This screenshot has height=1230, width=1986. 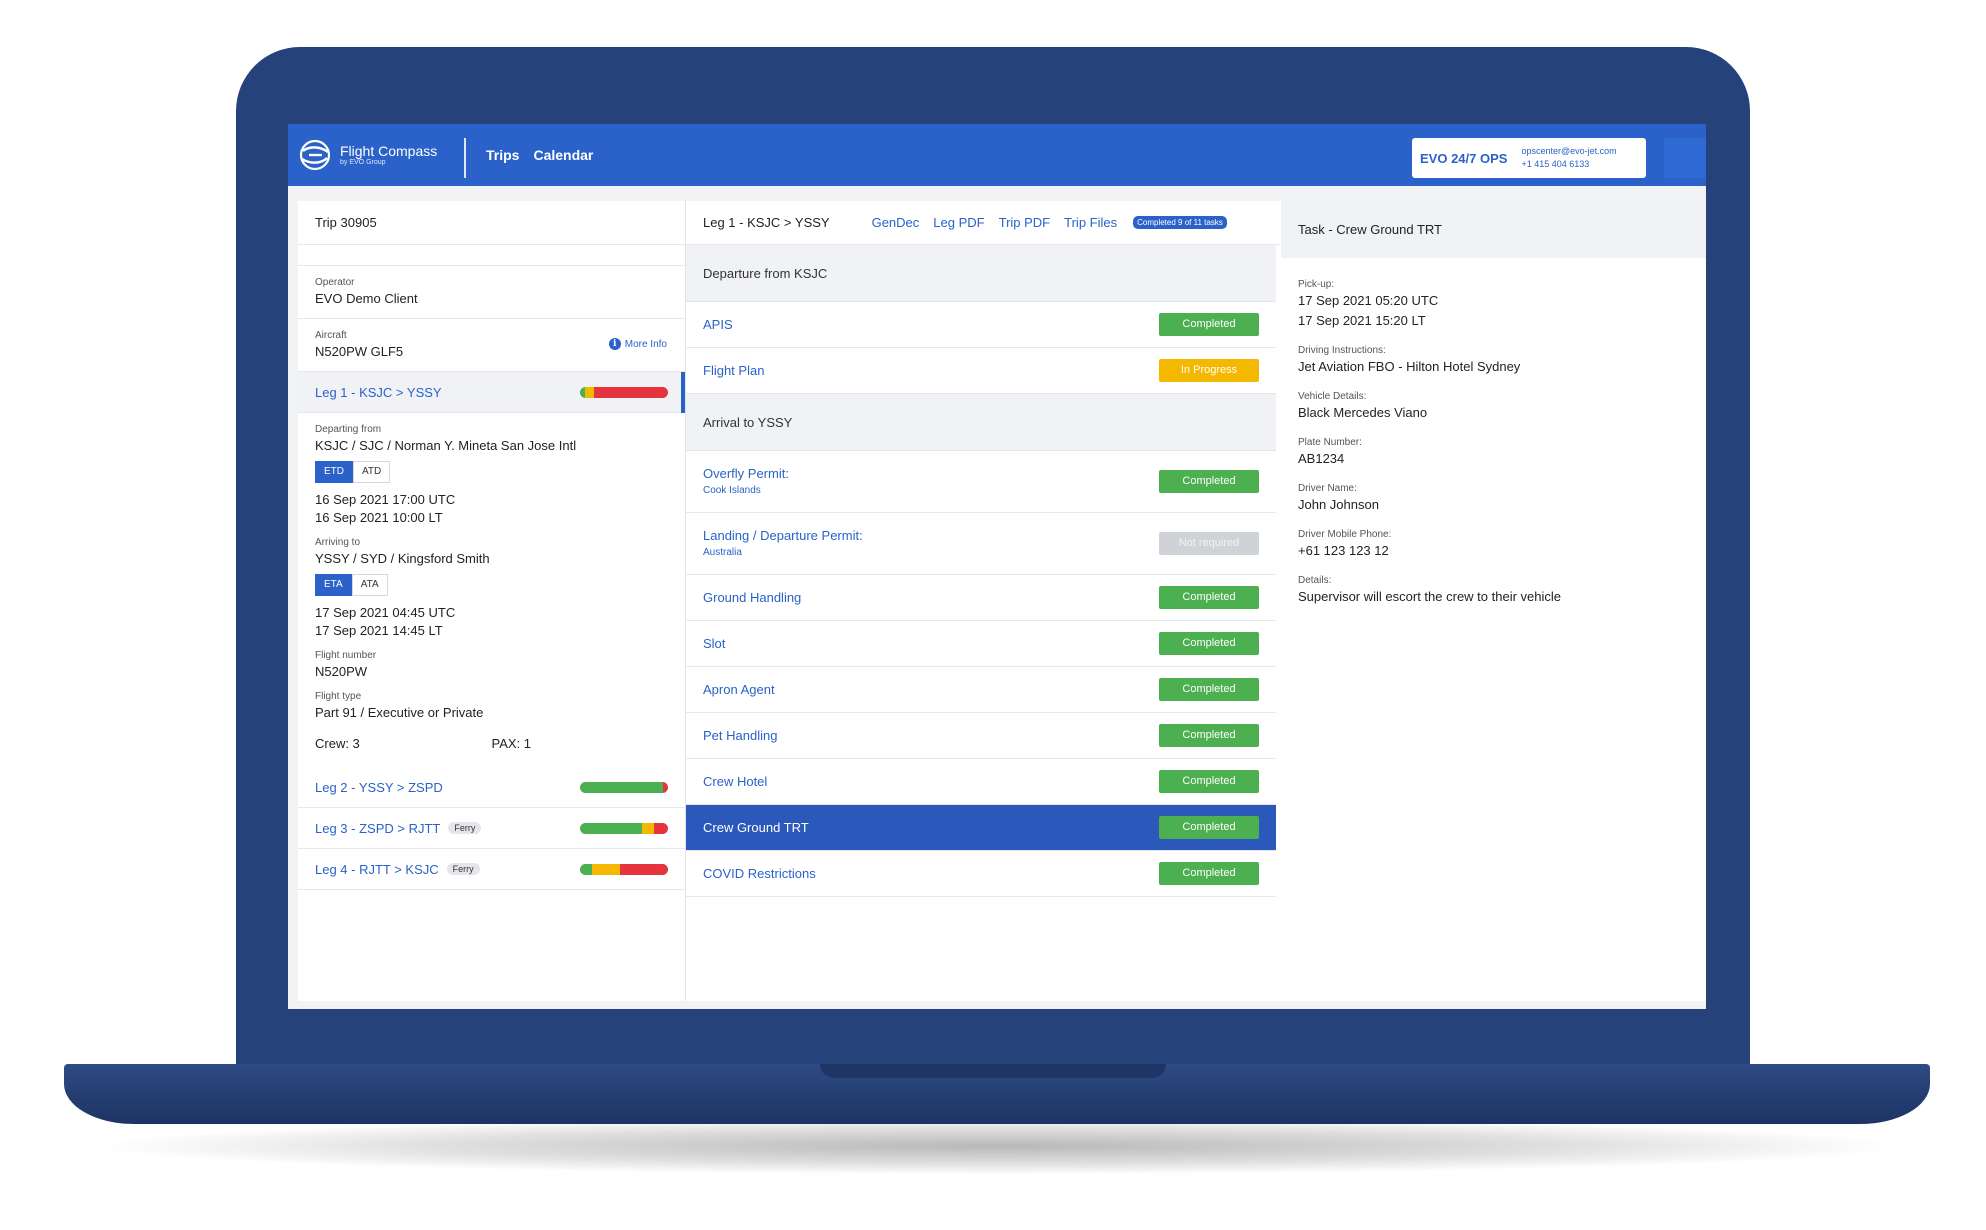 I want to click on task-row-slot: Slot Completed, so click(x=981, y=644).